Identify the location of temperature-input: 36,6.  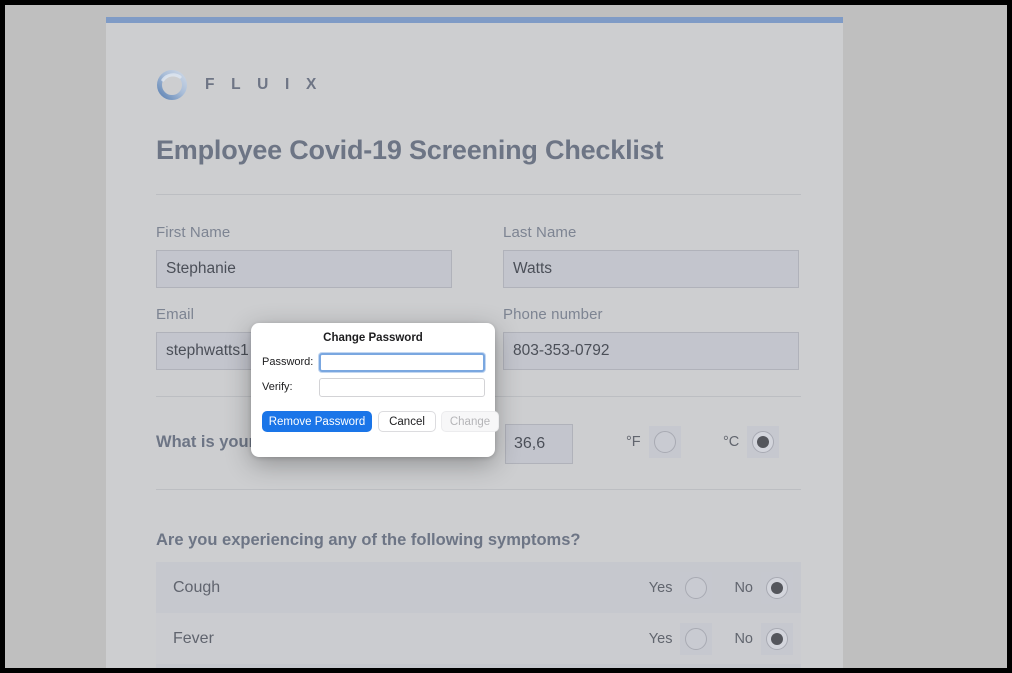
(539, 444).